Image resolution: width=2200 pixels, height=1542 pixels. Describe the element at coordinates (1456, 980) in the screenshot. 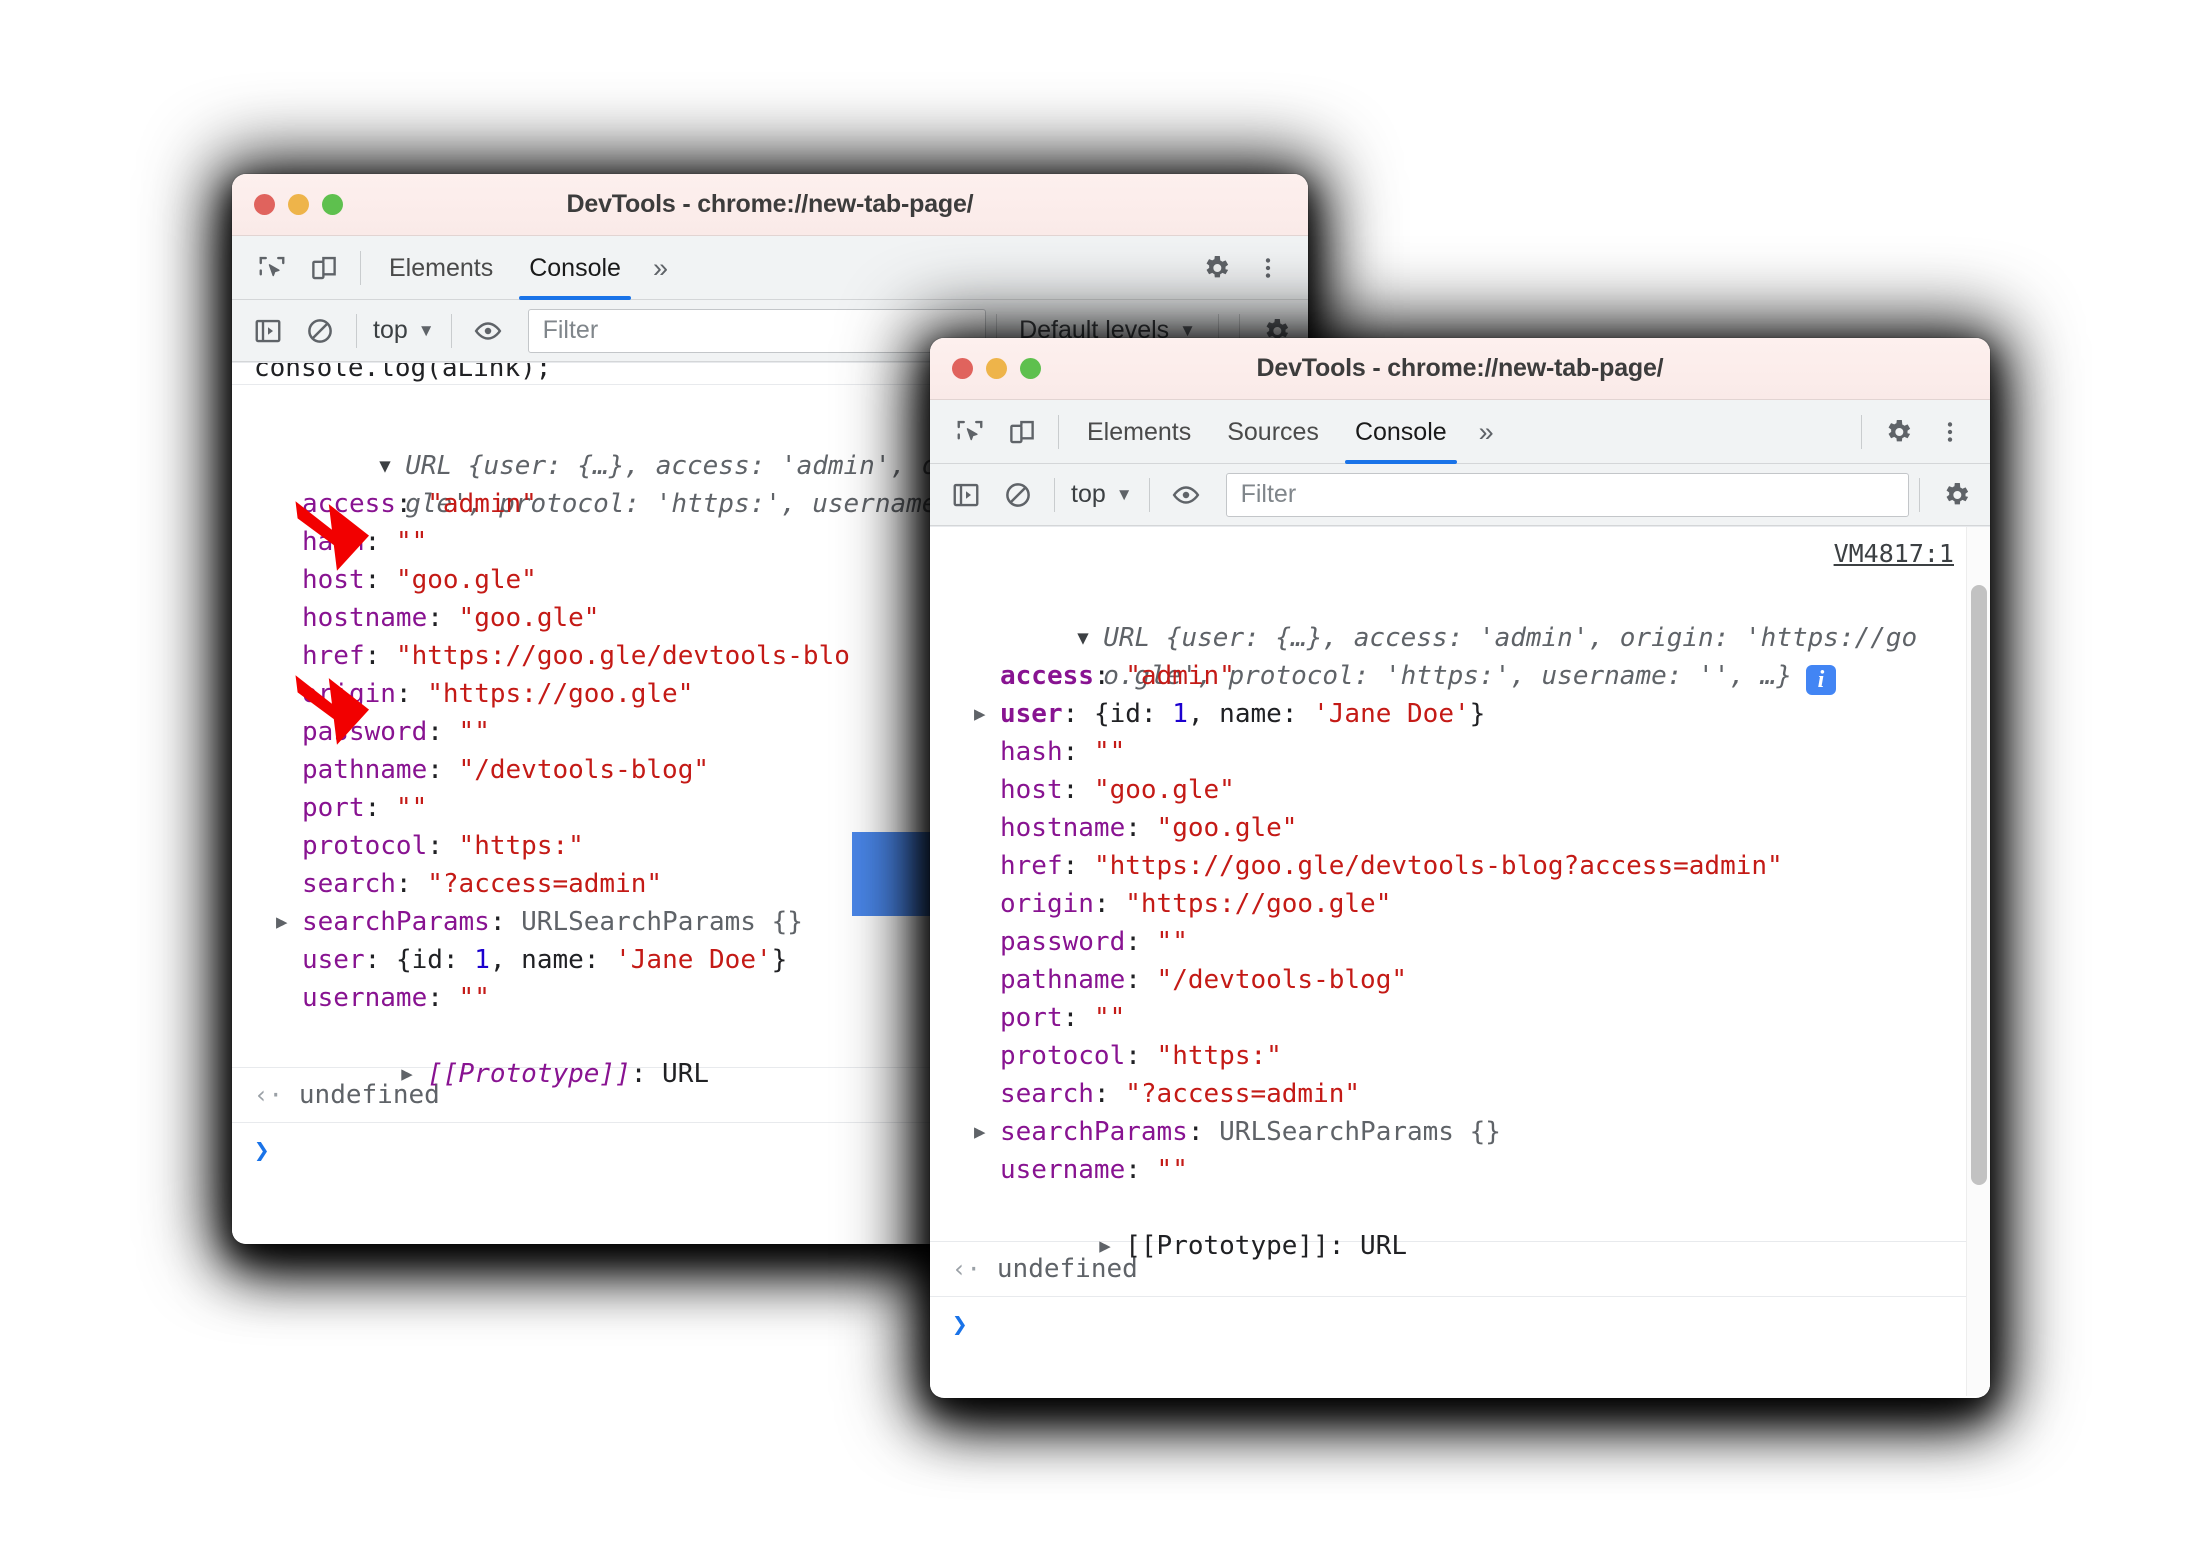

I see `object-property-row: pathname: "/devtools-blog"` at that location.